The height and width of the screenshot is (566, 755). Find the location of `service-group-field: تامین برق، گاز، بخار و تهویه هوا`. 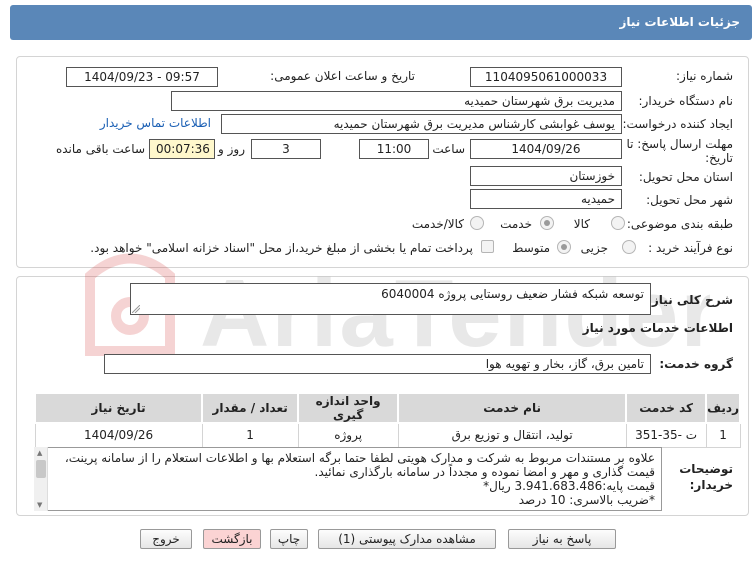

service-group-field: تامین برق، گاز، بخار و تهویه هوا is located at coordinates (377, 364).